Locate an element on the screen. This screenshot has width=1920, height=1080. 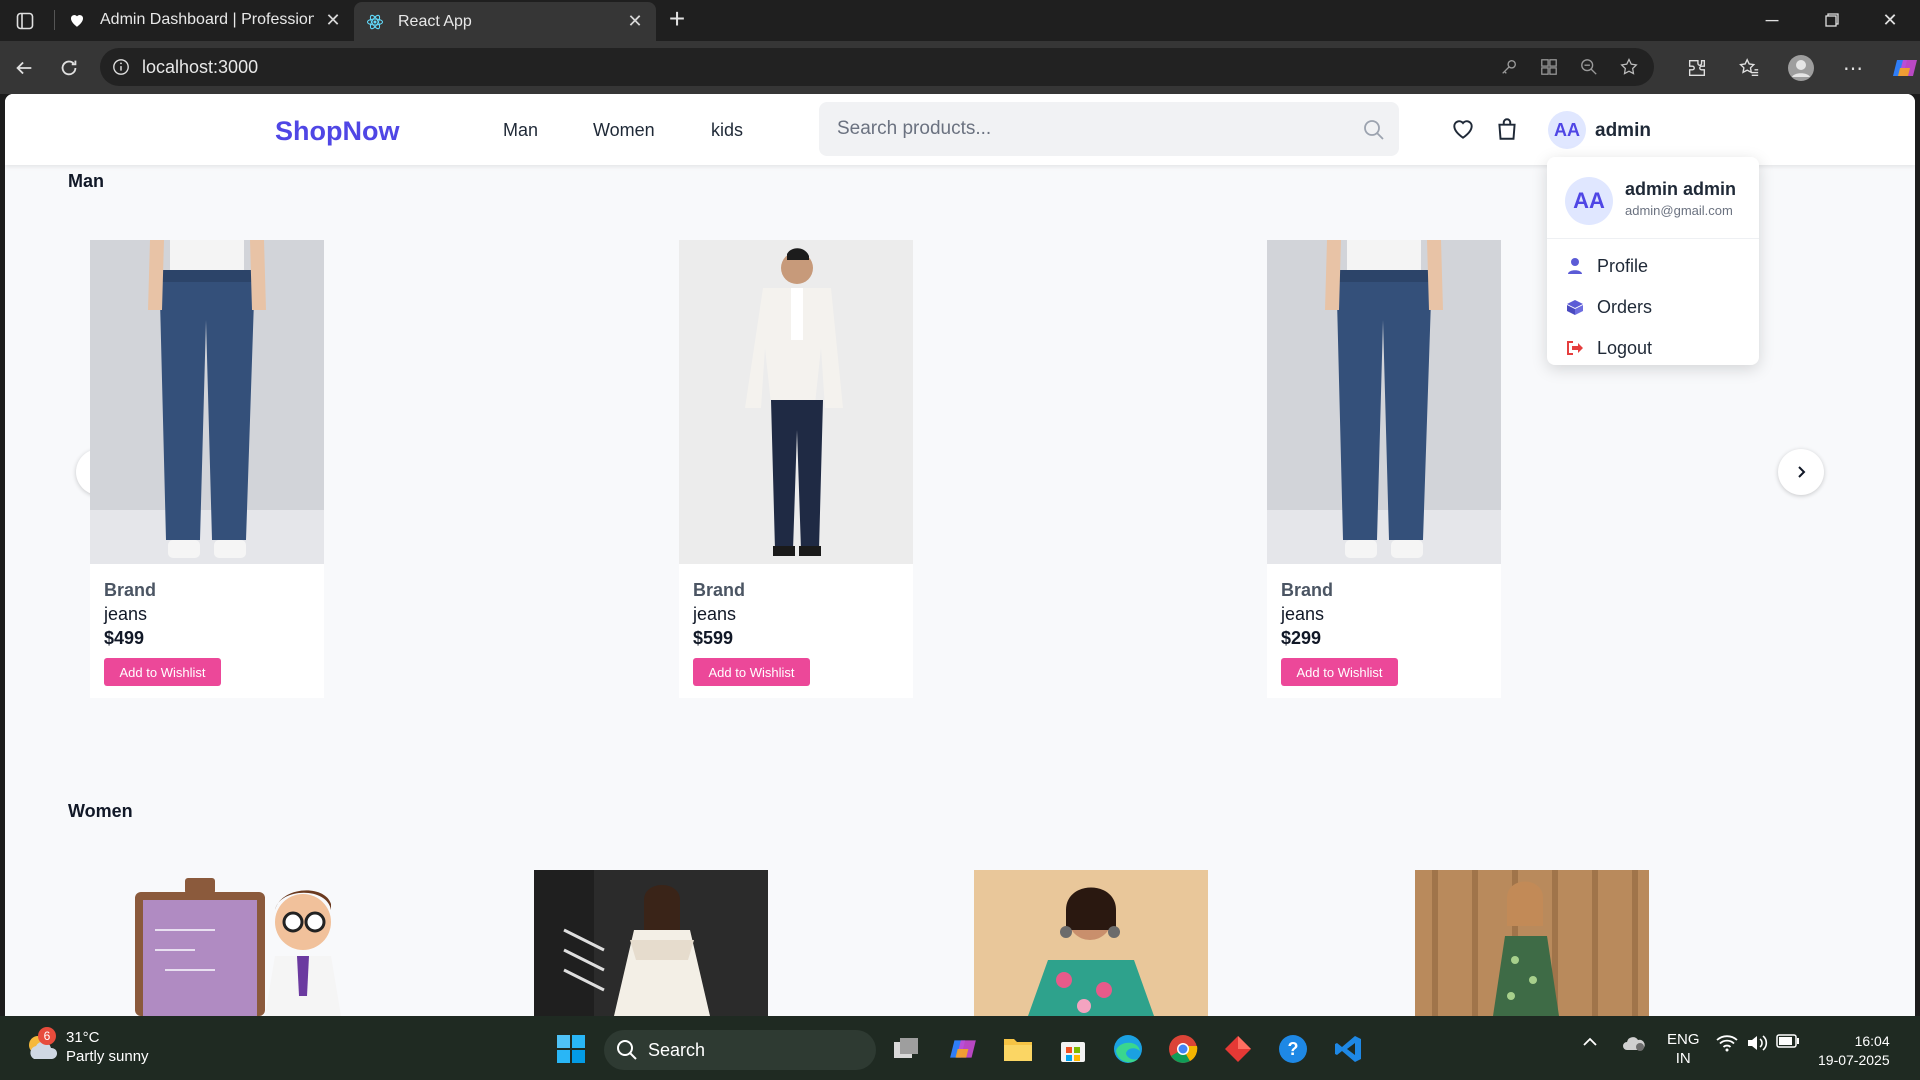
new-tab-icon: + is located at coordinates (677, 19).